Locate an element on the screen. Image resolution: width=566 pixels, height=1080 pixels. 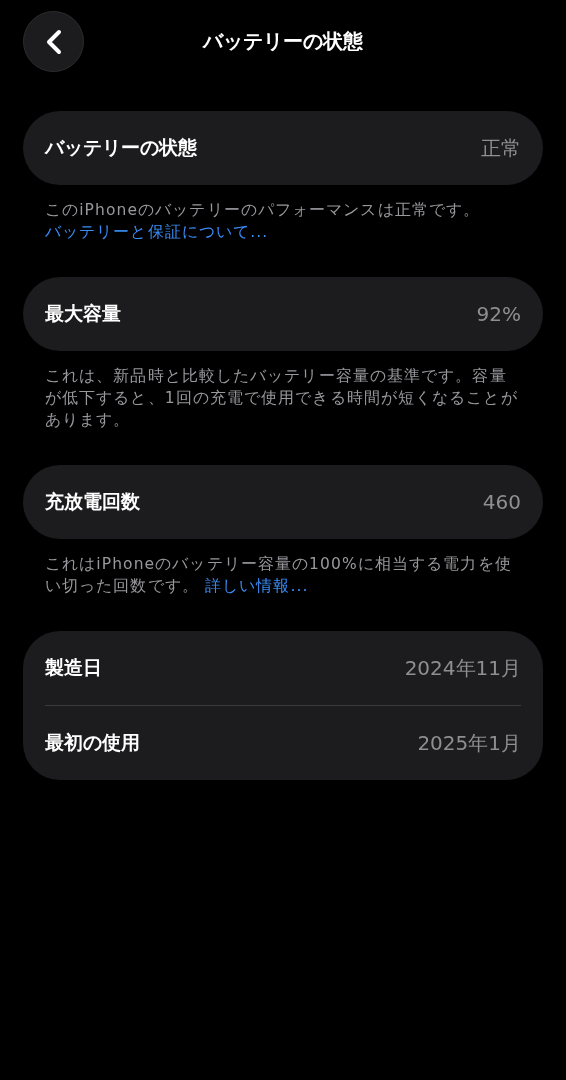
row-value: 正常 is located at coordinates (501, 148).